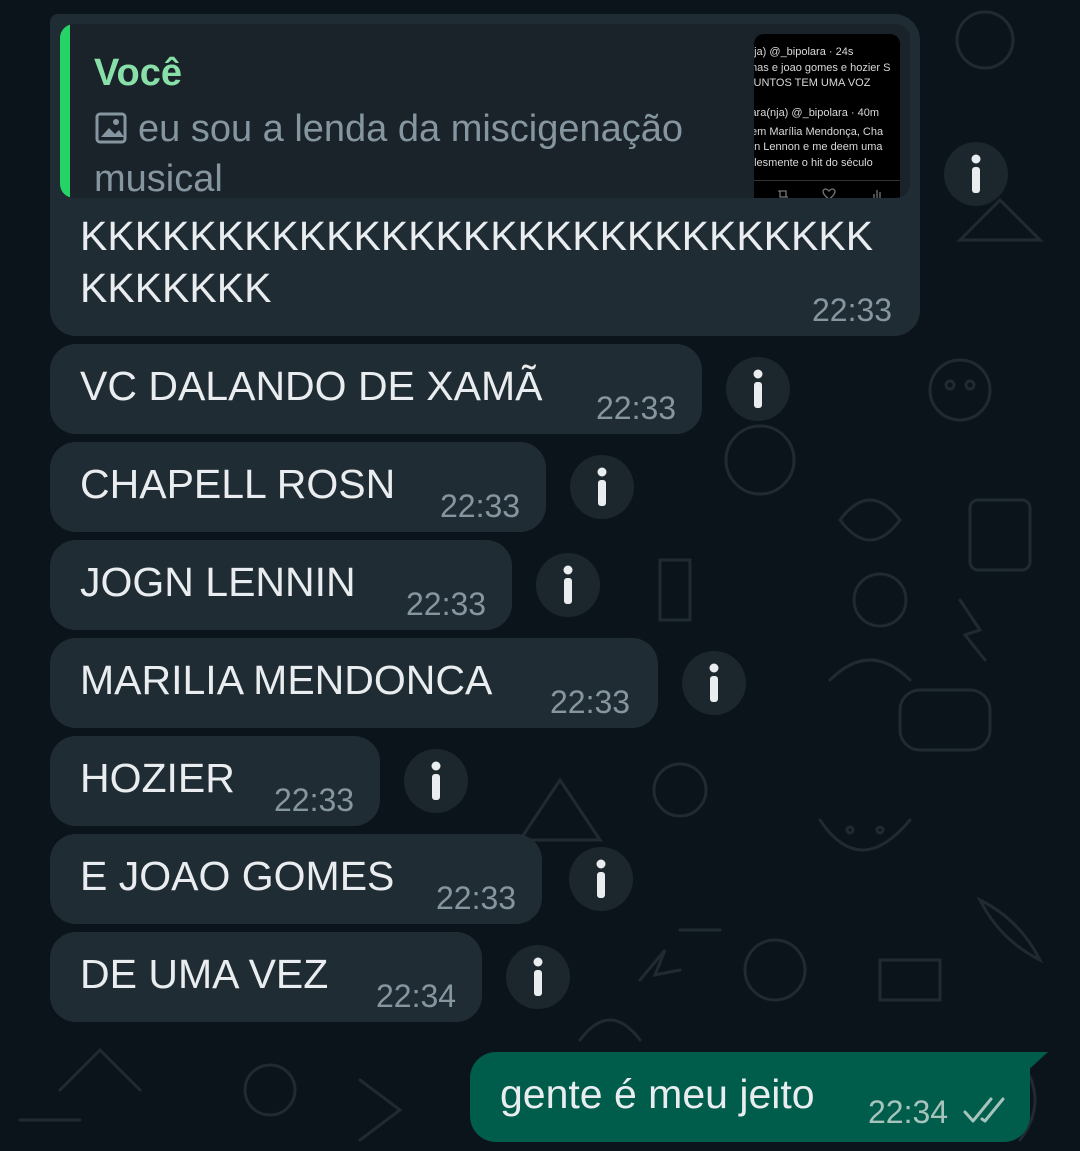  What do you see at coordinates (204, 974) in the screenshot?
I see `message-text: DE UMA VEZ` at bounding box center [204, 974].